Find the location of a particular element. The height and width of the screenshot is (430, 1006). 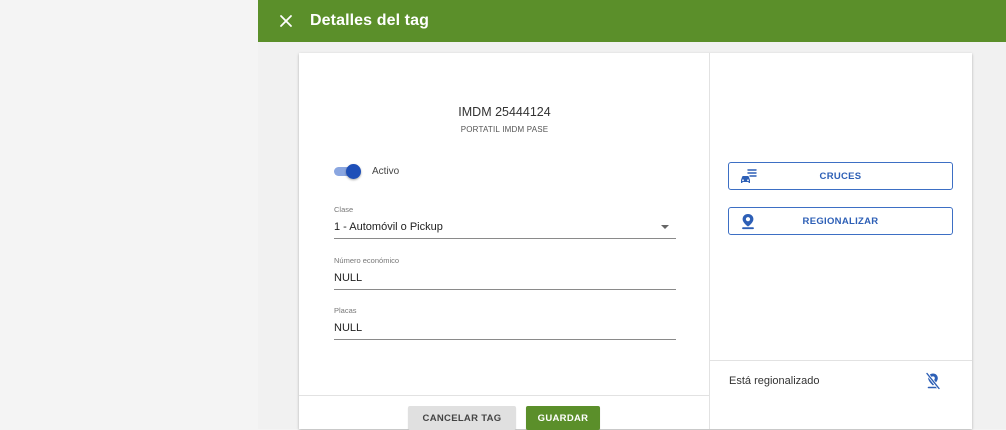

tag-id: IMDM 25444124 is located at coordinates (504, 112).